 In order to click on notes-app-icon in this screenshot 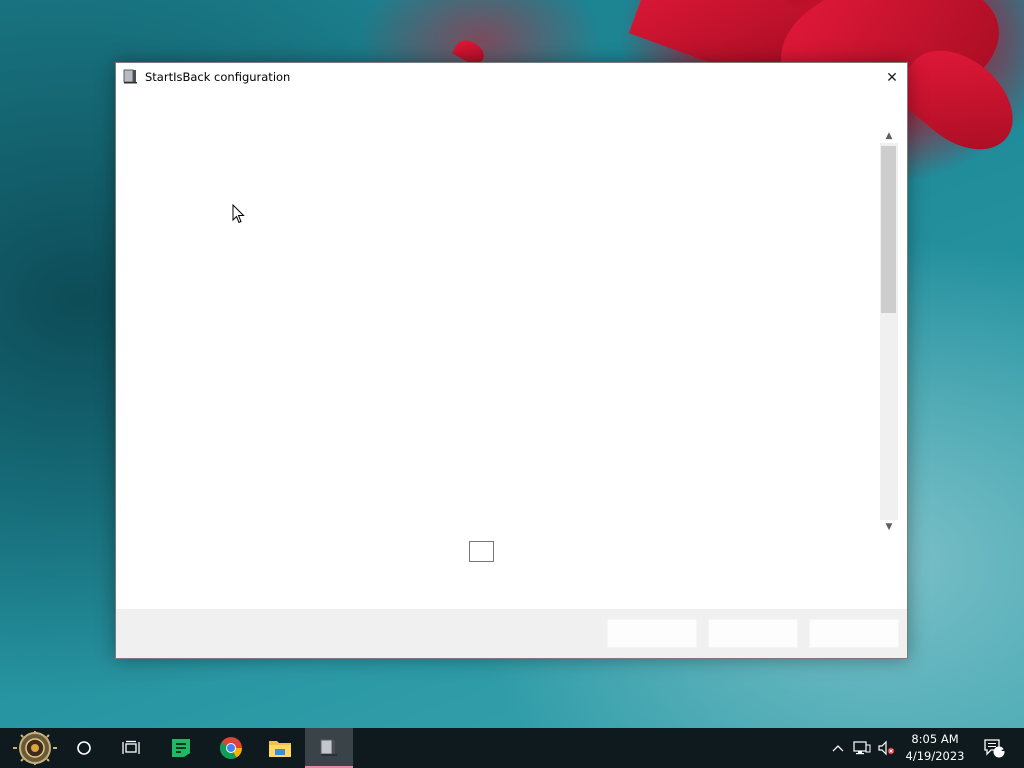, I will do `click(181, 748)`.